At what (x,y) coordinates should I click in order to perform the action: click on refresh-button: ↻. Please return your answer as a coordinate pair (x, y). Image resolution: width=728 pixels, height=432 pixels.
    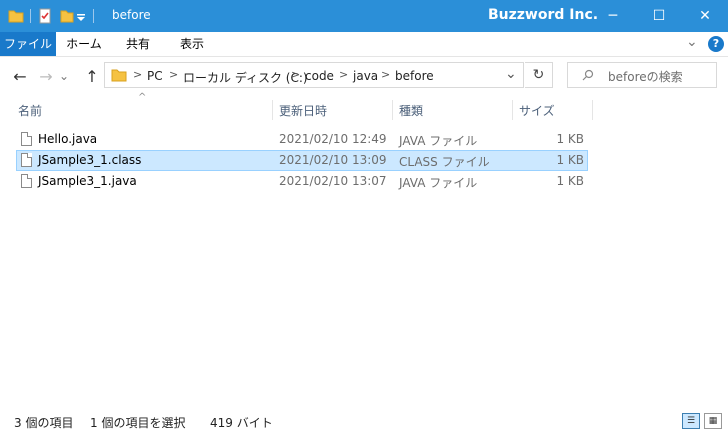
    Looking at the image, I should click on (539, 75).